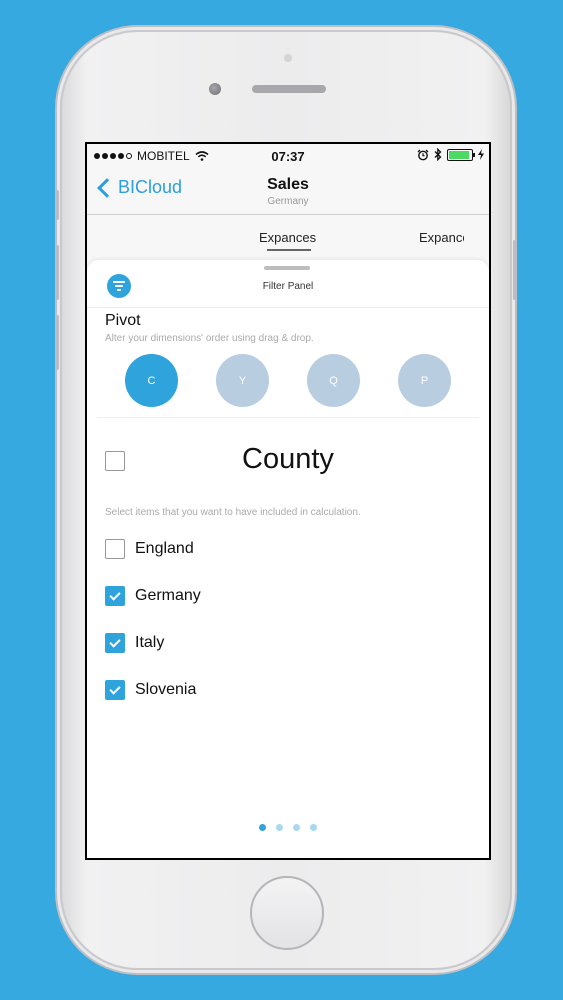 The height and width of the screenshot is (1000, 563). What do you see at coordinates (242, 380) in the screenshot?
I see `dimension-chip-y: Y` at bounding box center [242, 380].